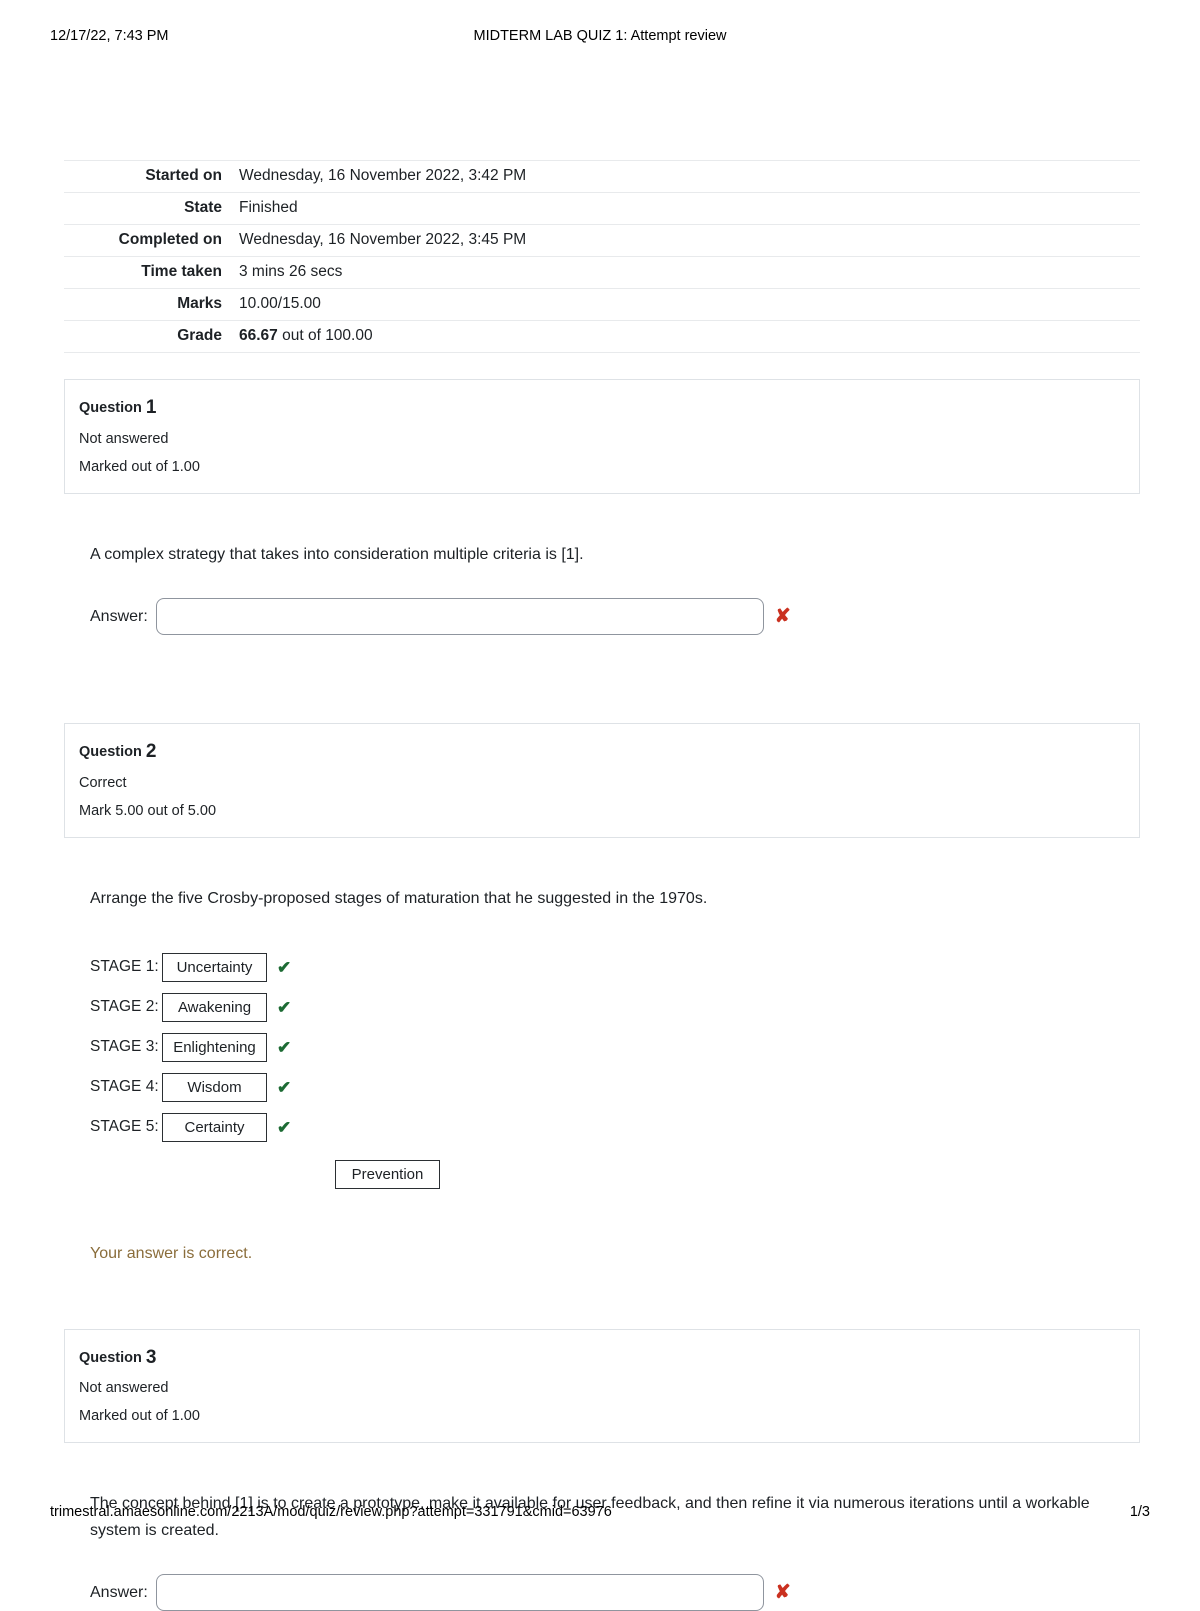 This screenshot has height=1611, width=1200. I want to click on summary-value-marks: 10.00/15.00, so click(280, 303).